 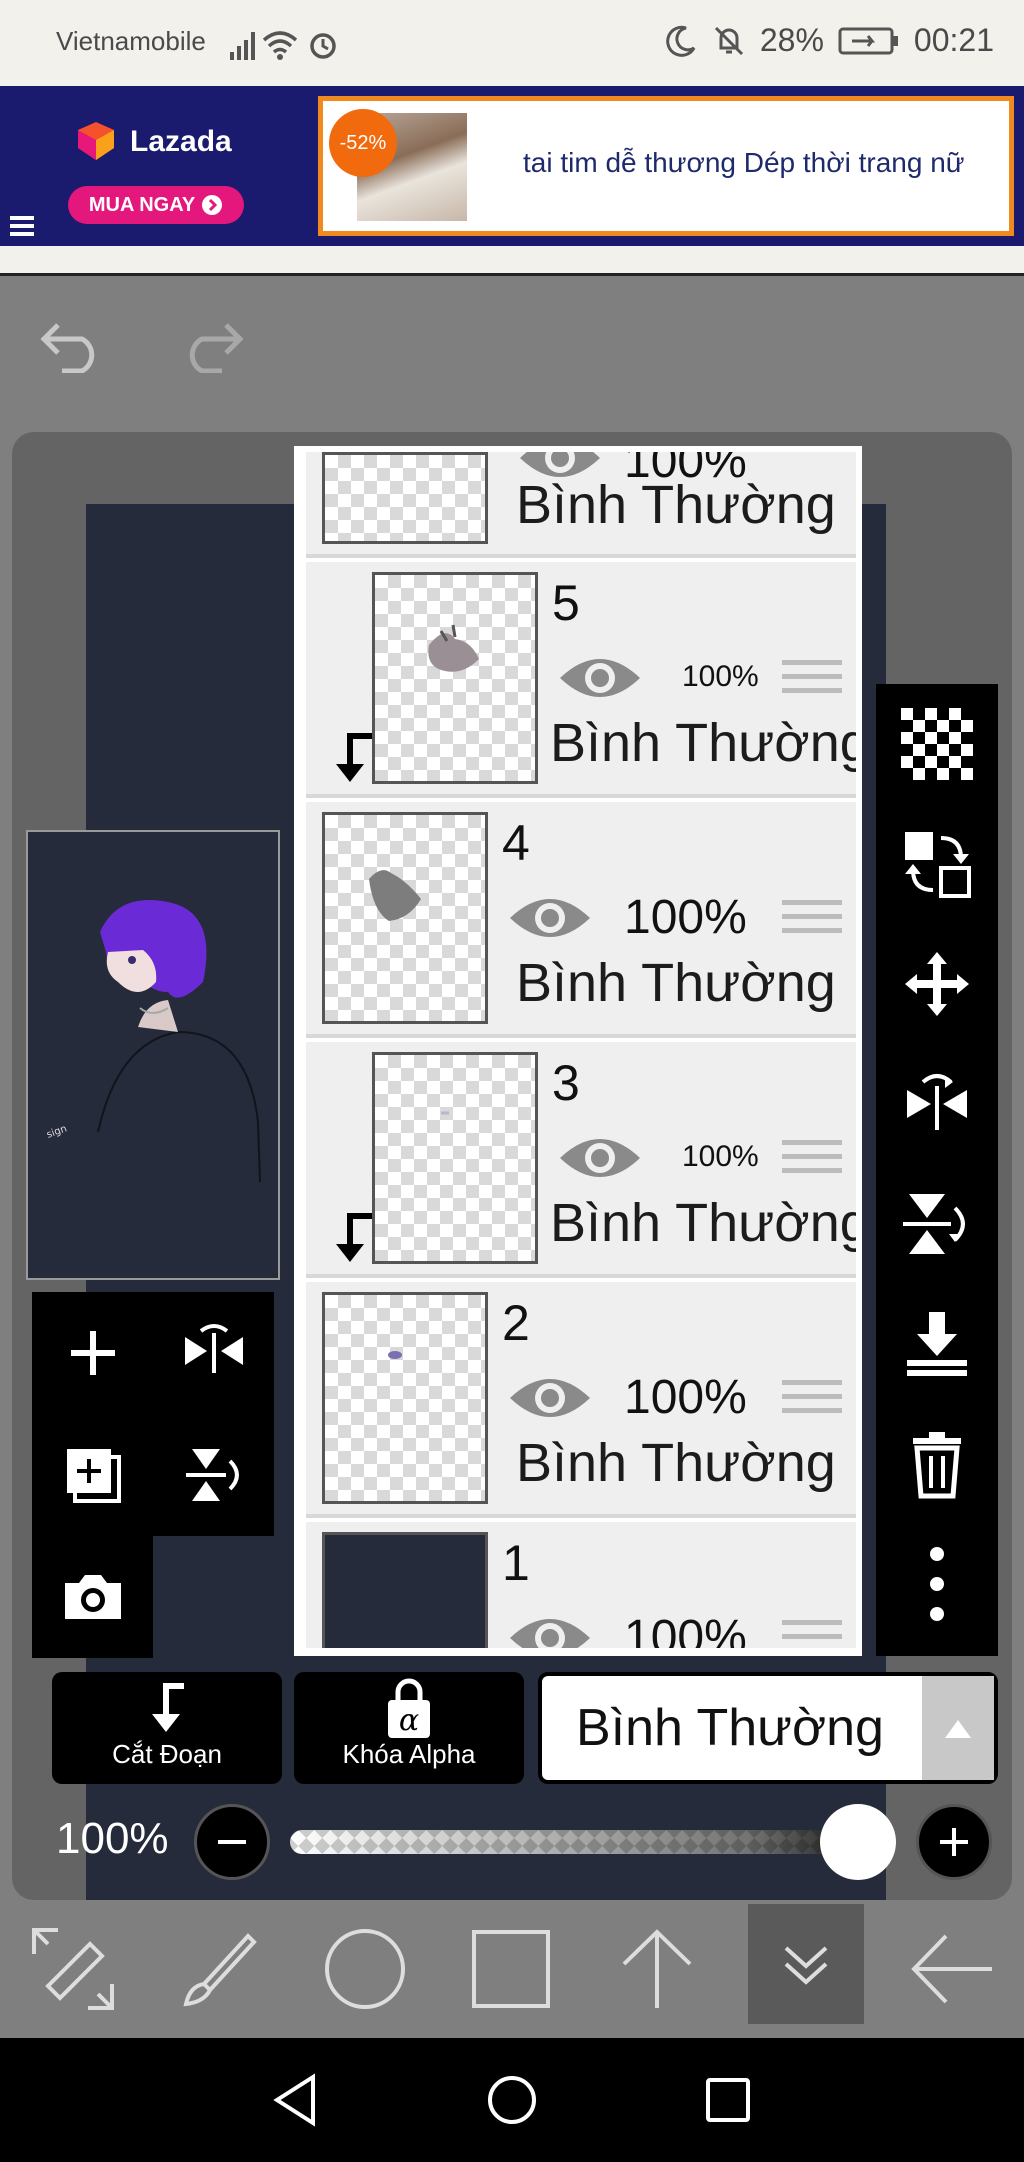 I want to click on transform-tool-button, so click(x=73, y=1969).